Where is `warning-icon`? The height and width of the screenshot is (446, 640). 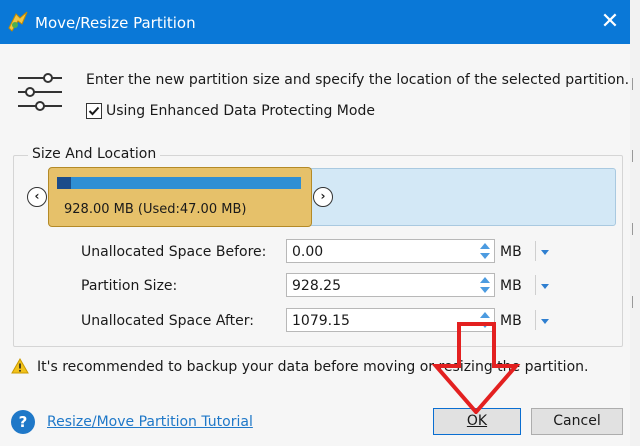
warning-icon is located at coordinates (20, 366).